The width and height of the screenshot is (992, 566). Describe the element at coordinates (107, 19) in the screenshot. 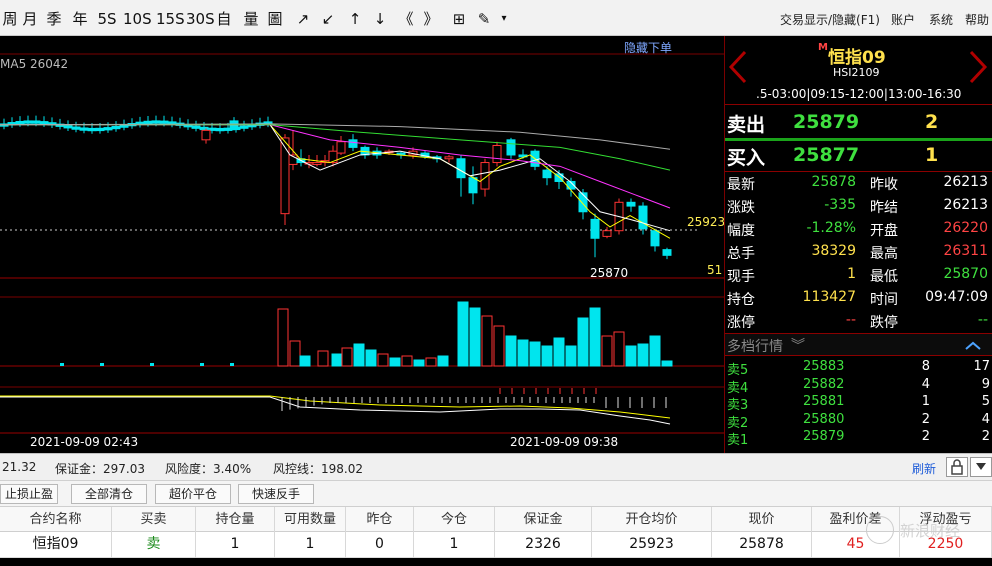

I see `toolbar-5s-button: 5S` at that location.